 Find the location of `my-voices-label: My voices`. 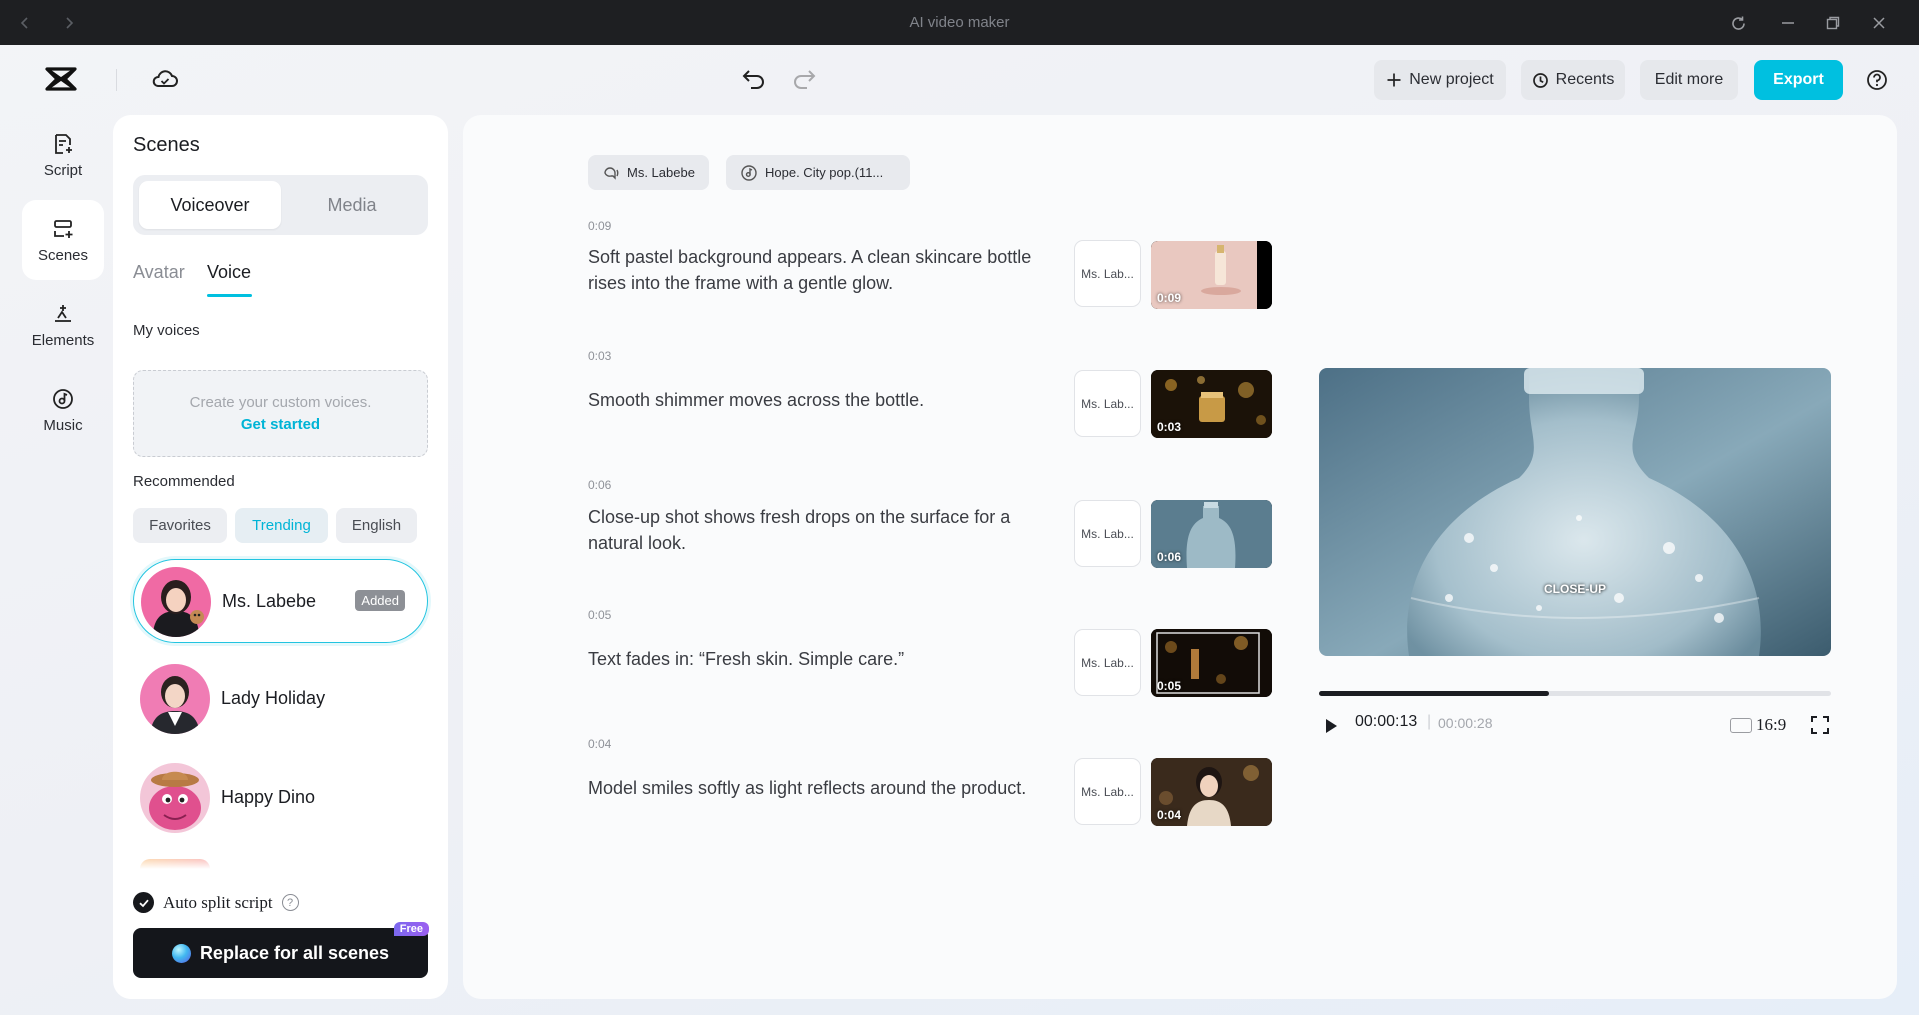

my-voices-label: My voices is located at coordinates (166, 330).